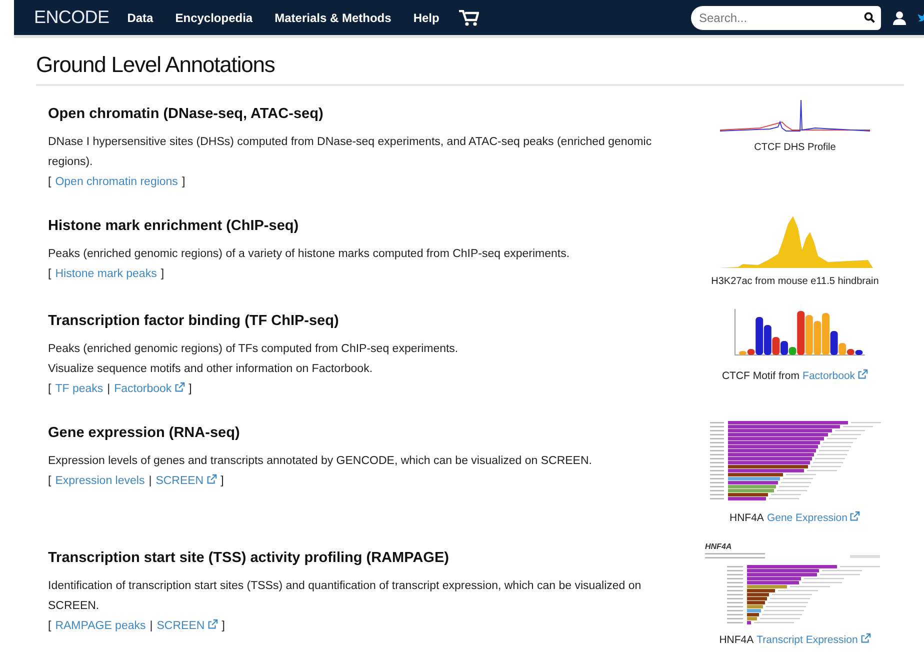 The image size is (924, 657). Describe the element at coordinates (194, 321) in the screenshot. I see `section-title: Transcription factor binding (TF ChIP-seq)` at that location.